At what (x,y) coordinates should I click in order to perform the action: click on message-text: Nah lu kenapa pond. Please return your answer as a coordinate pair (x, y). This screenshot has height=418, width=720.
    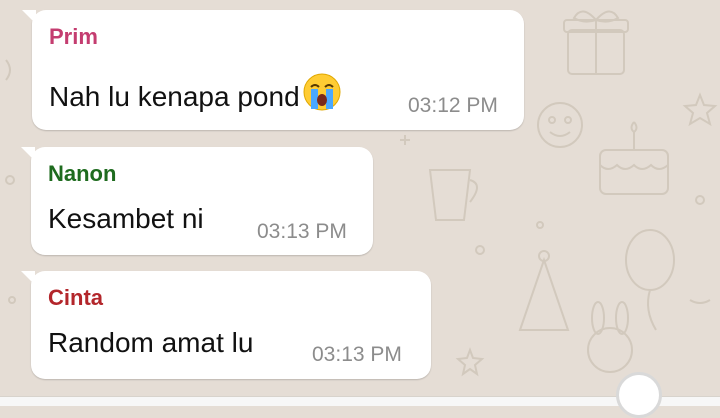
    Looking at the image, I should click on (195, 95).